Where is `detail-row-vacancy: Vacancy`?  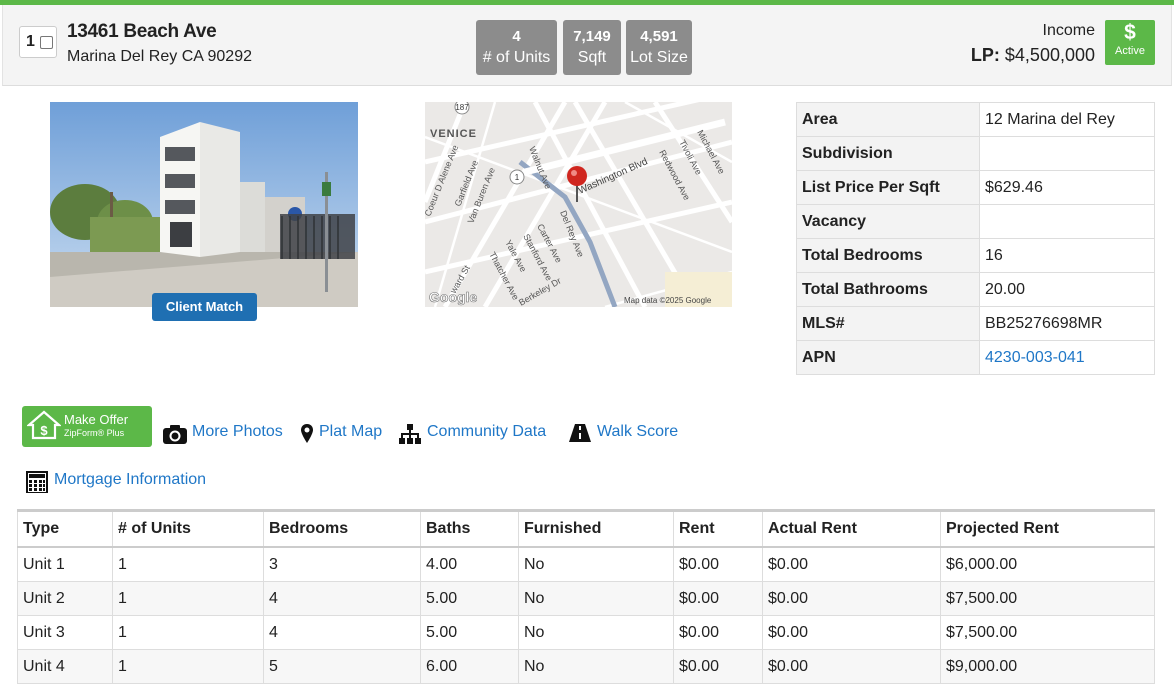
detail-row-vacancy: Vacancy is located at coordinates (975, 221).